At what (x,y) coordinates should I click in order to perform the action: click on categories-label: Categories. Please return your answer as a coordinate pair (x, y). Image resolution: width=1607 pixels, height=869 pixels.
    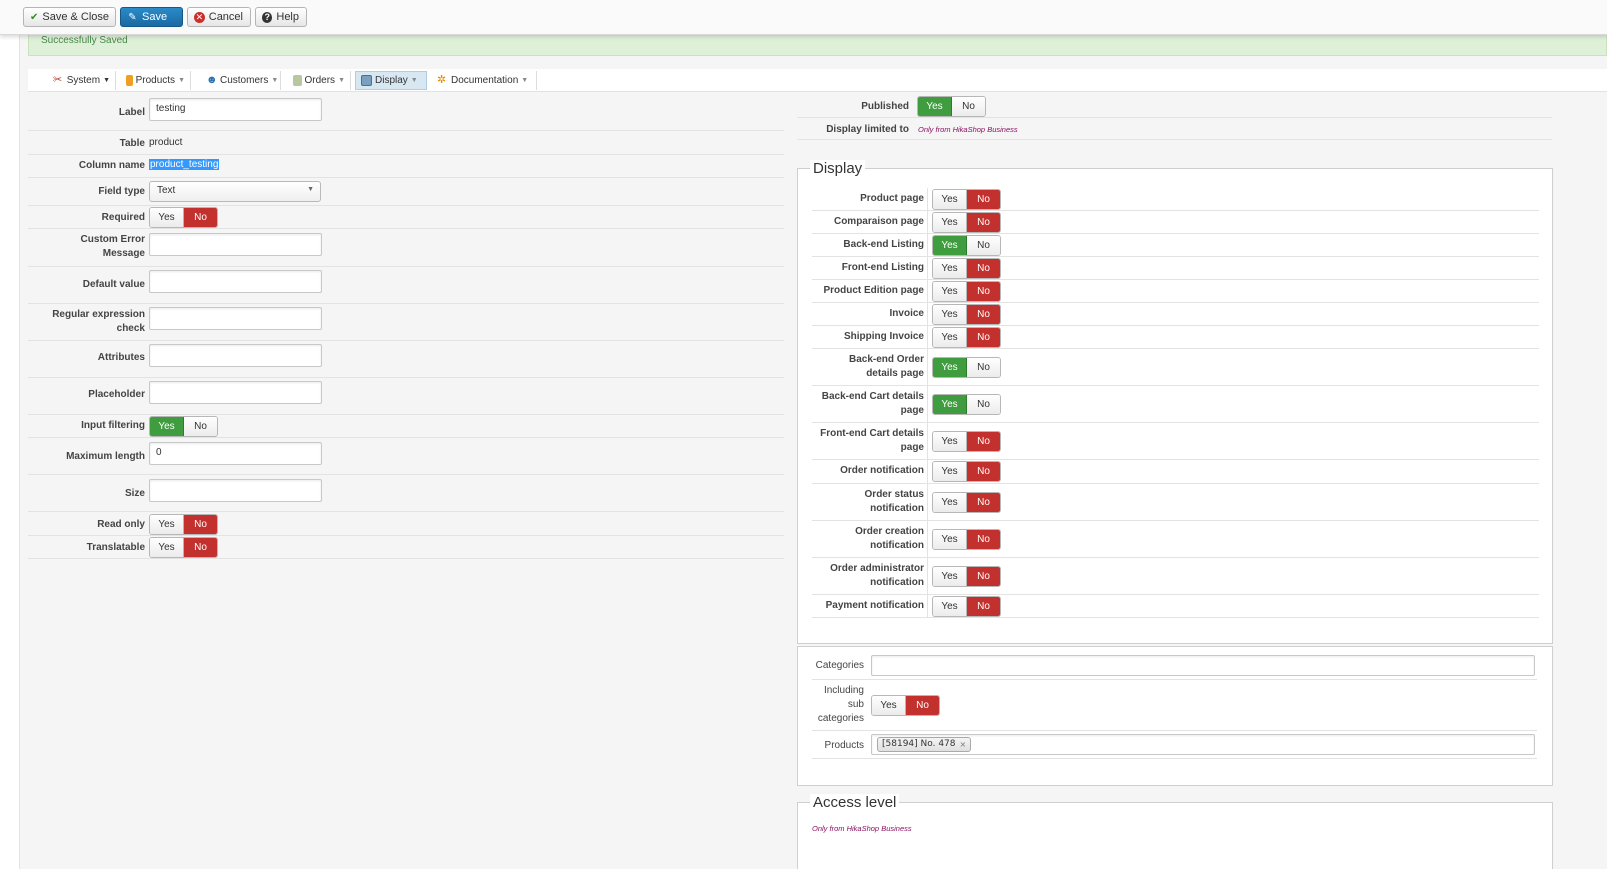
    Looking at the image, I should click on (839, 665).